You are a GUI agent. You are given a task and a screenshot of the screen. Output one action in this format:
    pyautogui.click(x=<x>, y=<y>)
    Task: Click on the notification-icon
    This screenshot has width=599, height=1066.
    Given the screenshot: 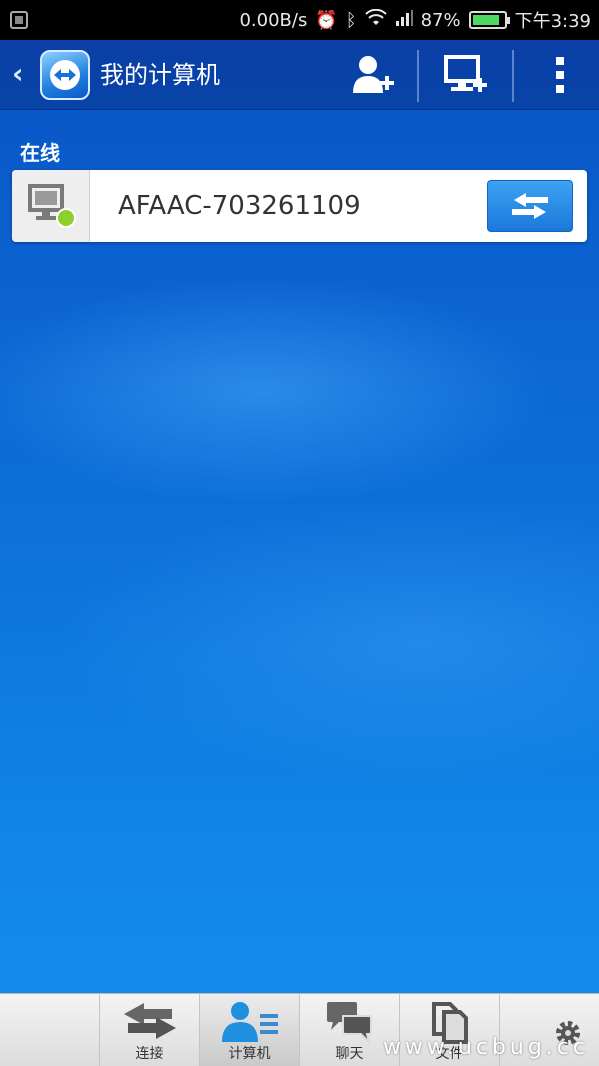 What is the action you would take?
    pyautogui.click(x=19, y=20)
    